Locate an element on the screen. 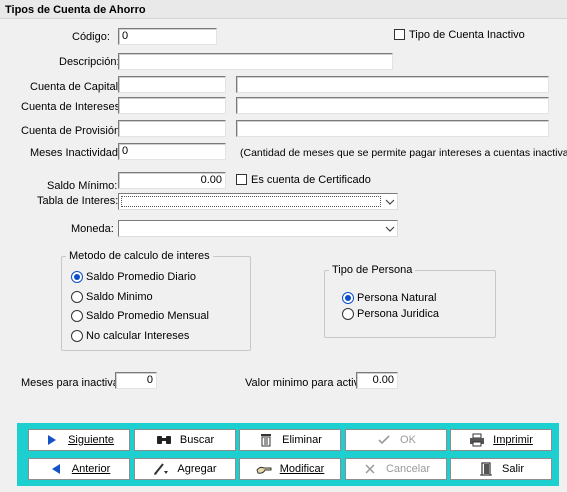  codigo-label: Código: is located at coordinates (91, 37).